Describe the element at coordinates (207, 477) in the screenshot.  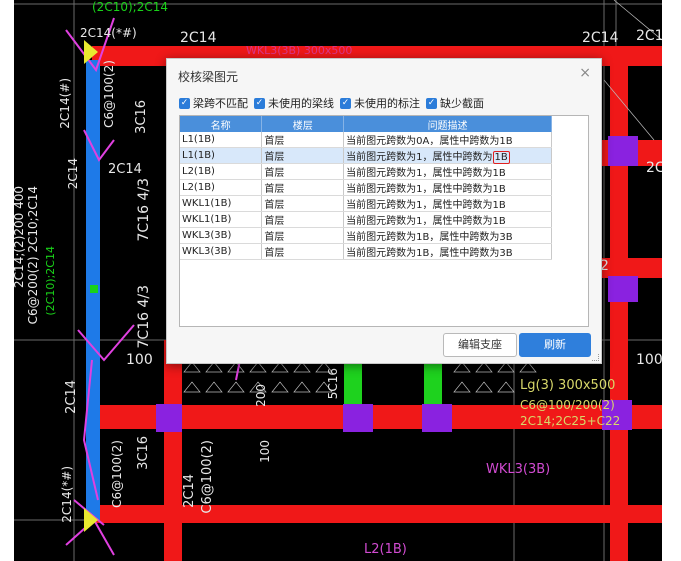
I see `cad-label-lower-c6-b: C6@100(2)` at that location.